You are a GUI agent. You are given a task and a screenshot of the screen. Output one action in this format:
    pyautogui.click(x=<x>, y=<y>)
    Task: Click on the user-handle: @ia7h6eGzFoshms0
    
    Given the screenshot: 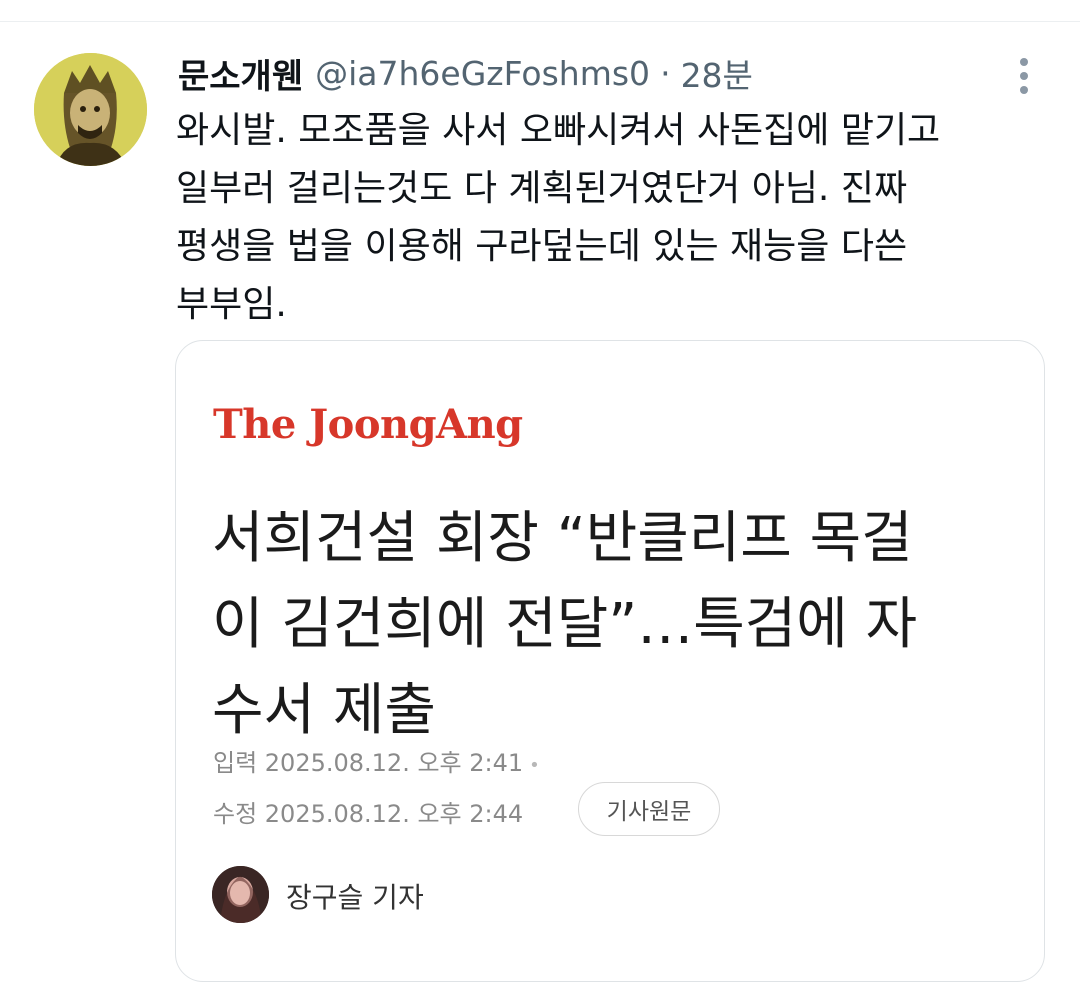 What is the action you would take?
    pyautogui.click(x=482, y=73)
    